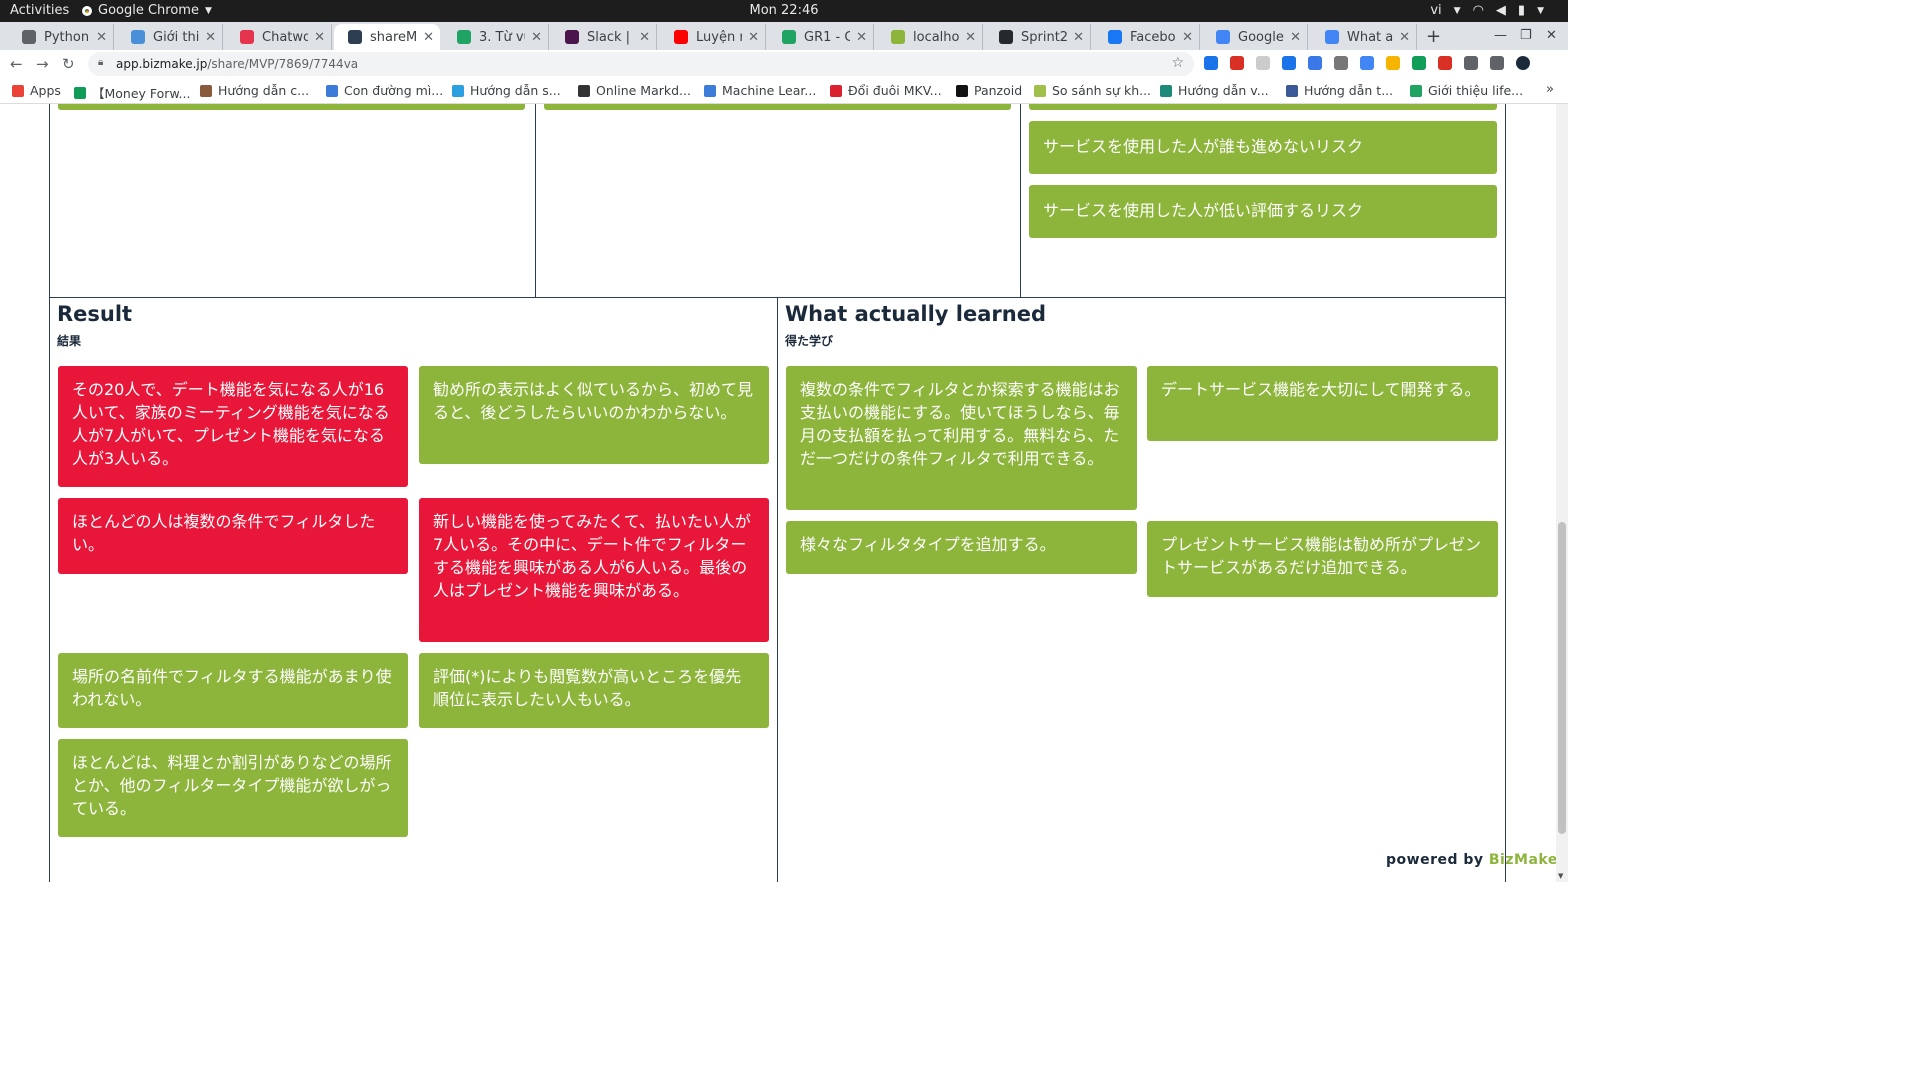 The image size is (1920, 1080). Describe the element at coordinates (936, 37) in the screenshot. I see `tab-label: localhost:` at that location.